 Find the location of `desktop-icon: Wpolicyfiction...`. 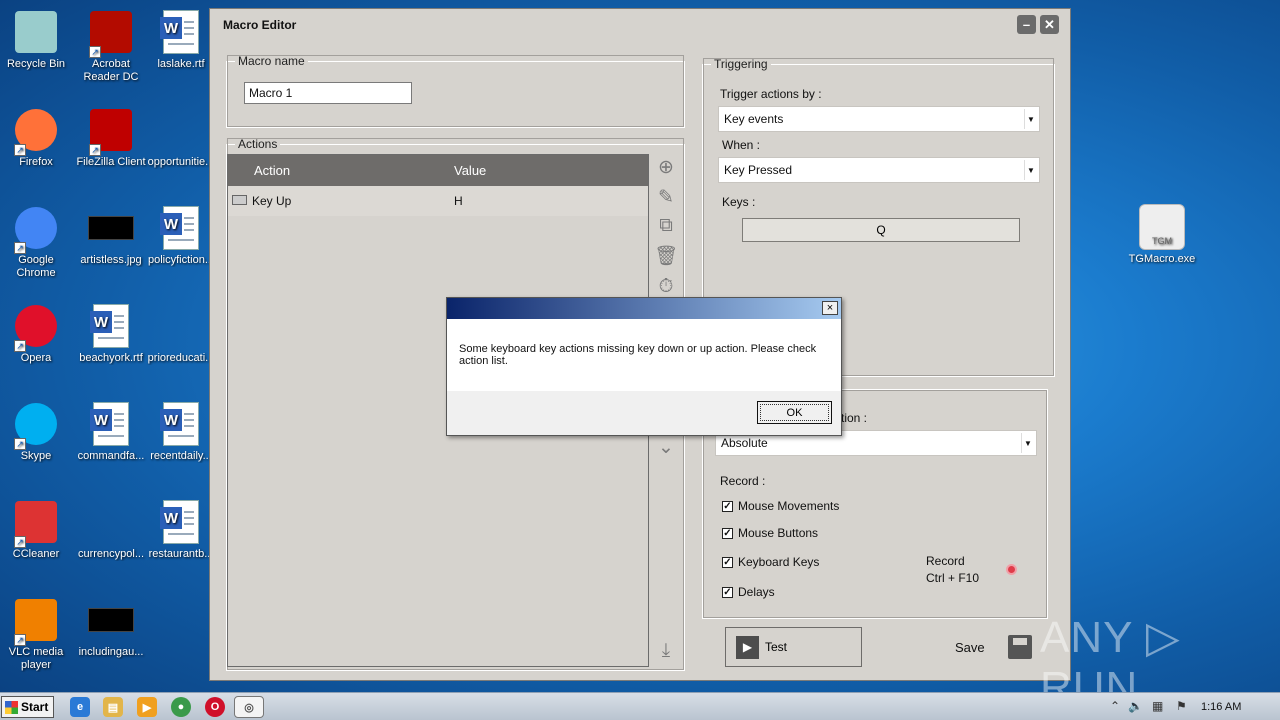

desktop-icon: Wpolicyfiction... is located at coordinates (181, 235).